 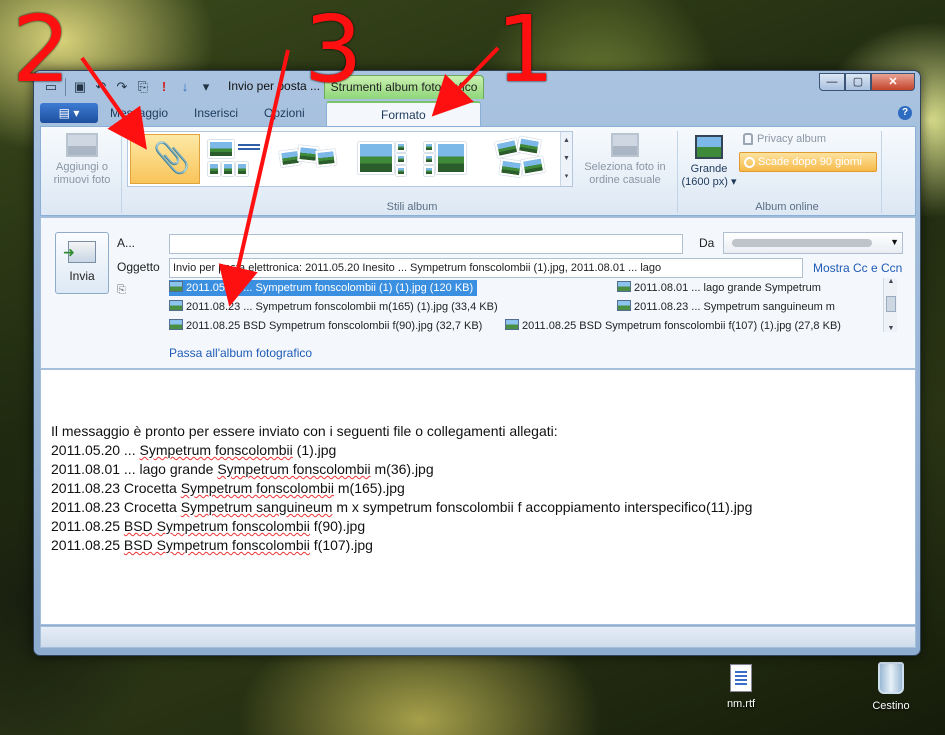 I want to click on arrow-to-attachment, so click(x=254, y=178).